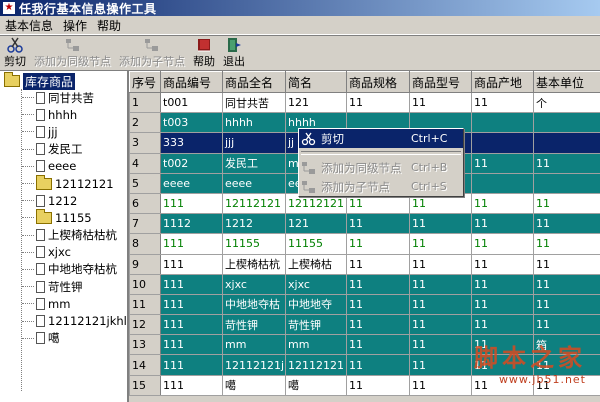 The image size is (600, 402). I want to click on column-header: 商品型号, so click(440, 82).